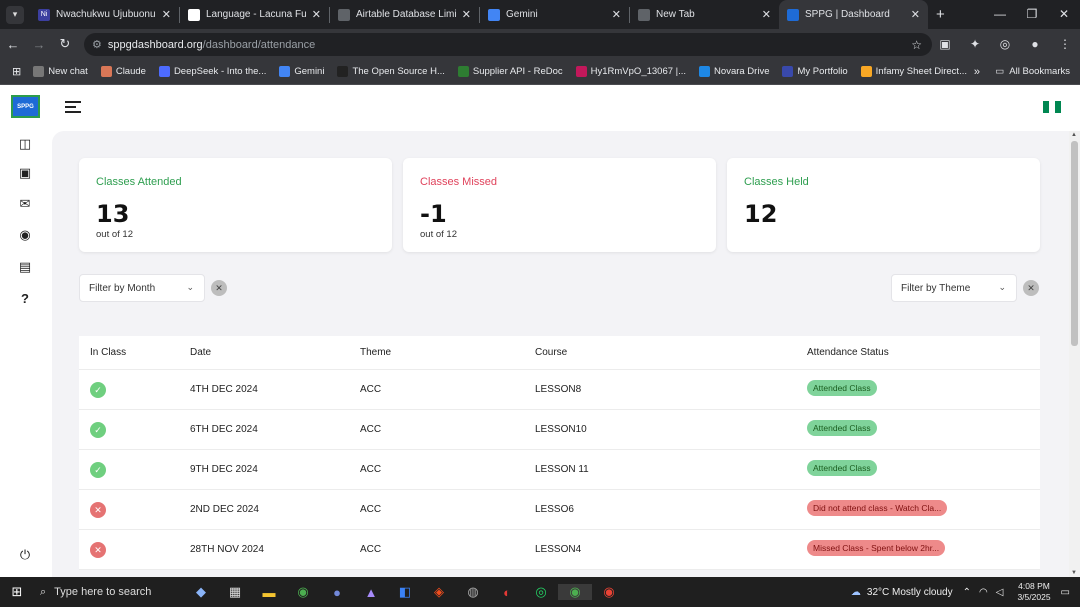 The image size is (1080, 607). I want to click on app-icon-2: ◐, so click(507, 592).